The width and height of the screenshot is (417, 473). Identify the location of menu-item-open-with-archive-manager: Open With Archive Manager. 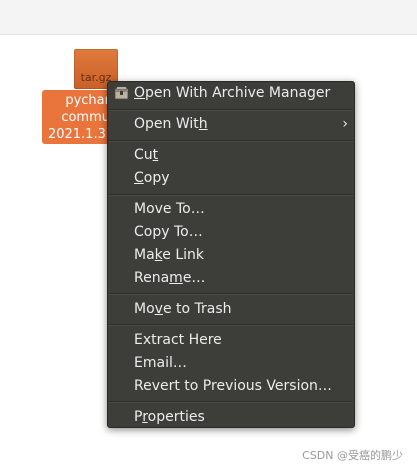
(231, 93).